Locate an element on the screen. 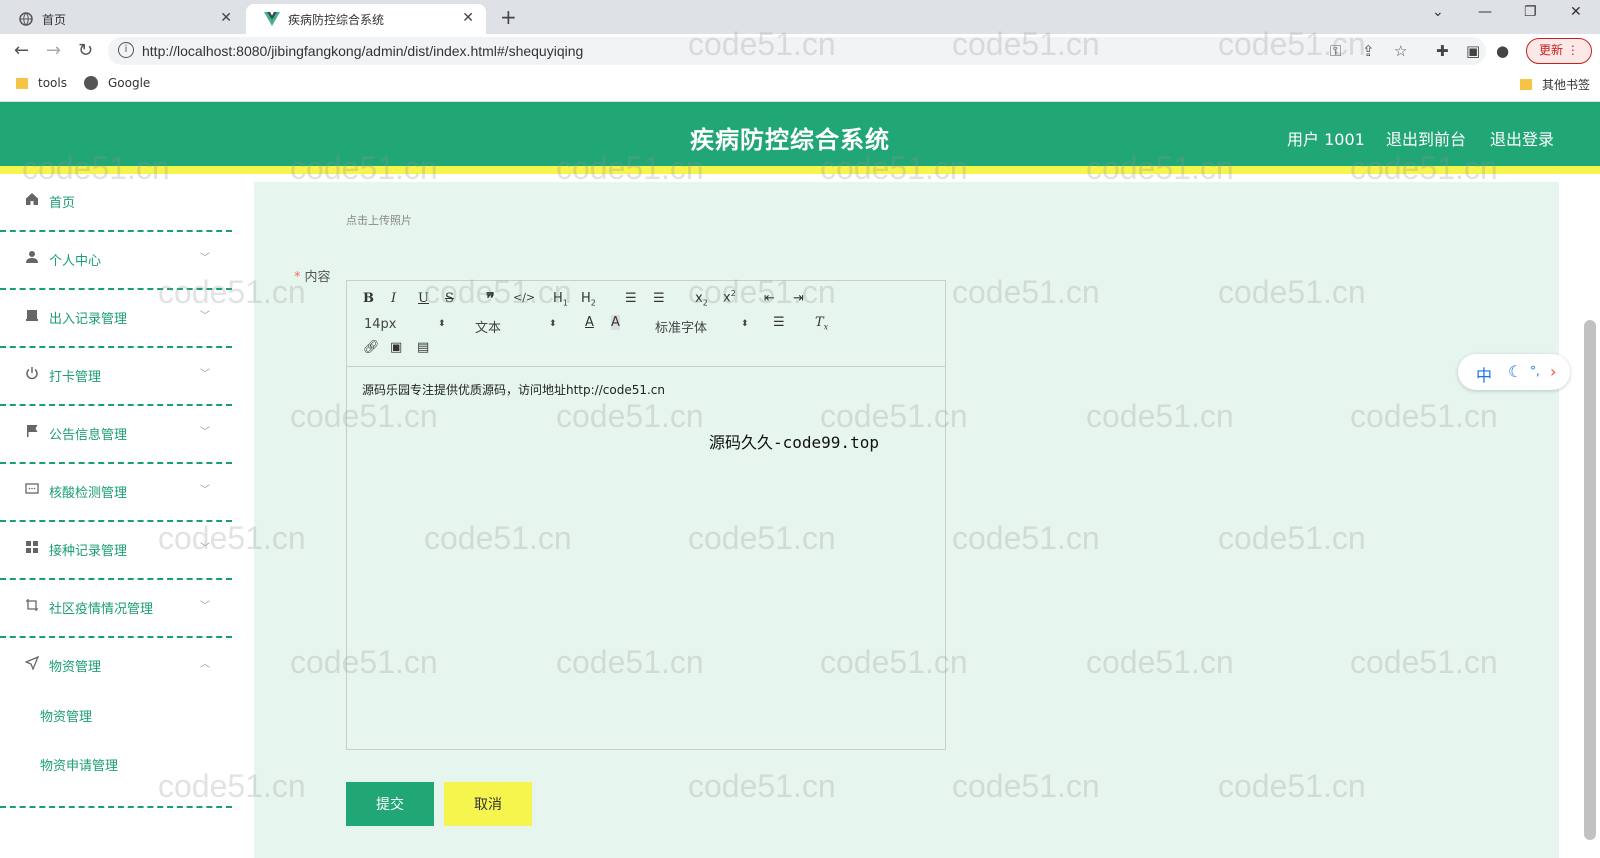 The width and height of the screenshot is (1600, 858). superscript-icon: x2 is located at coordinates (729, 297).